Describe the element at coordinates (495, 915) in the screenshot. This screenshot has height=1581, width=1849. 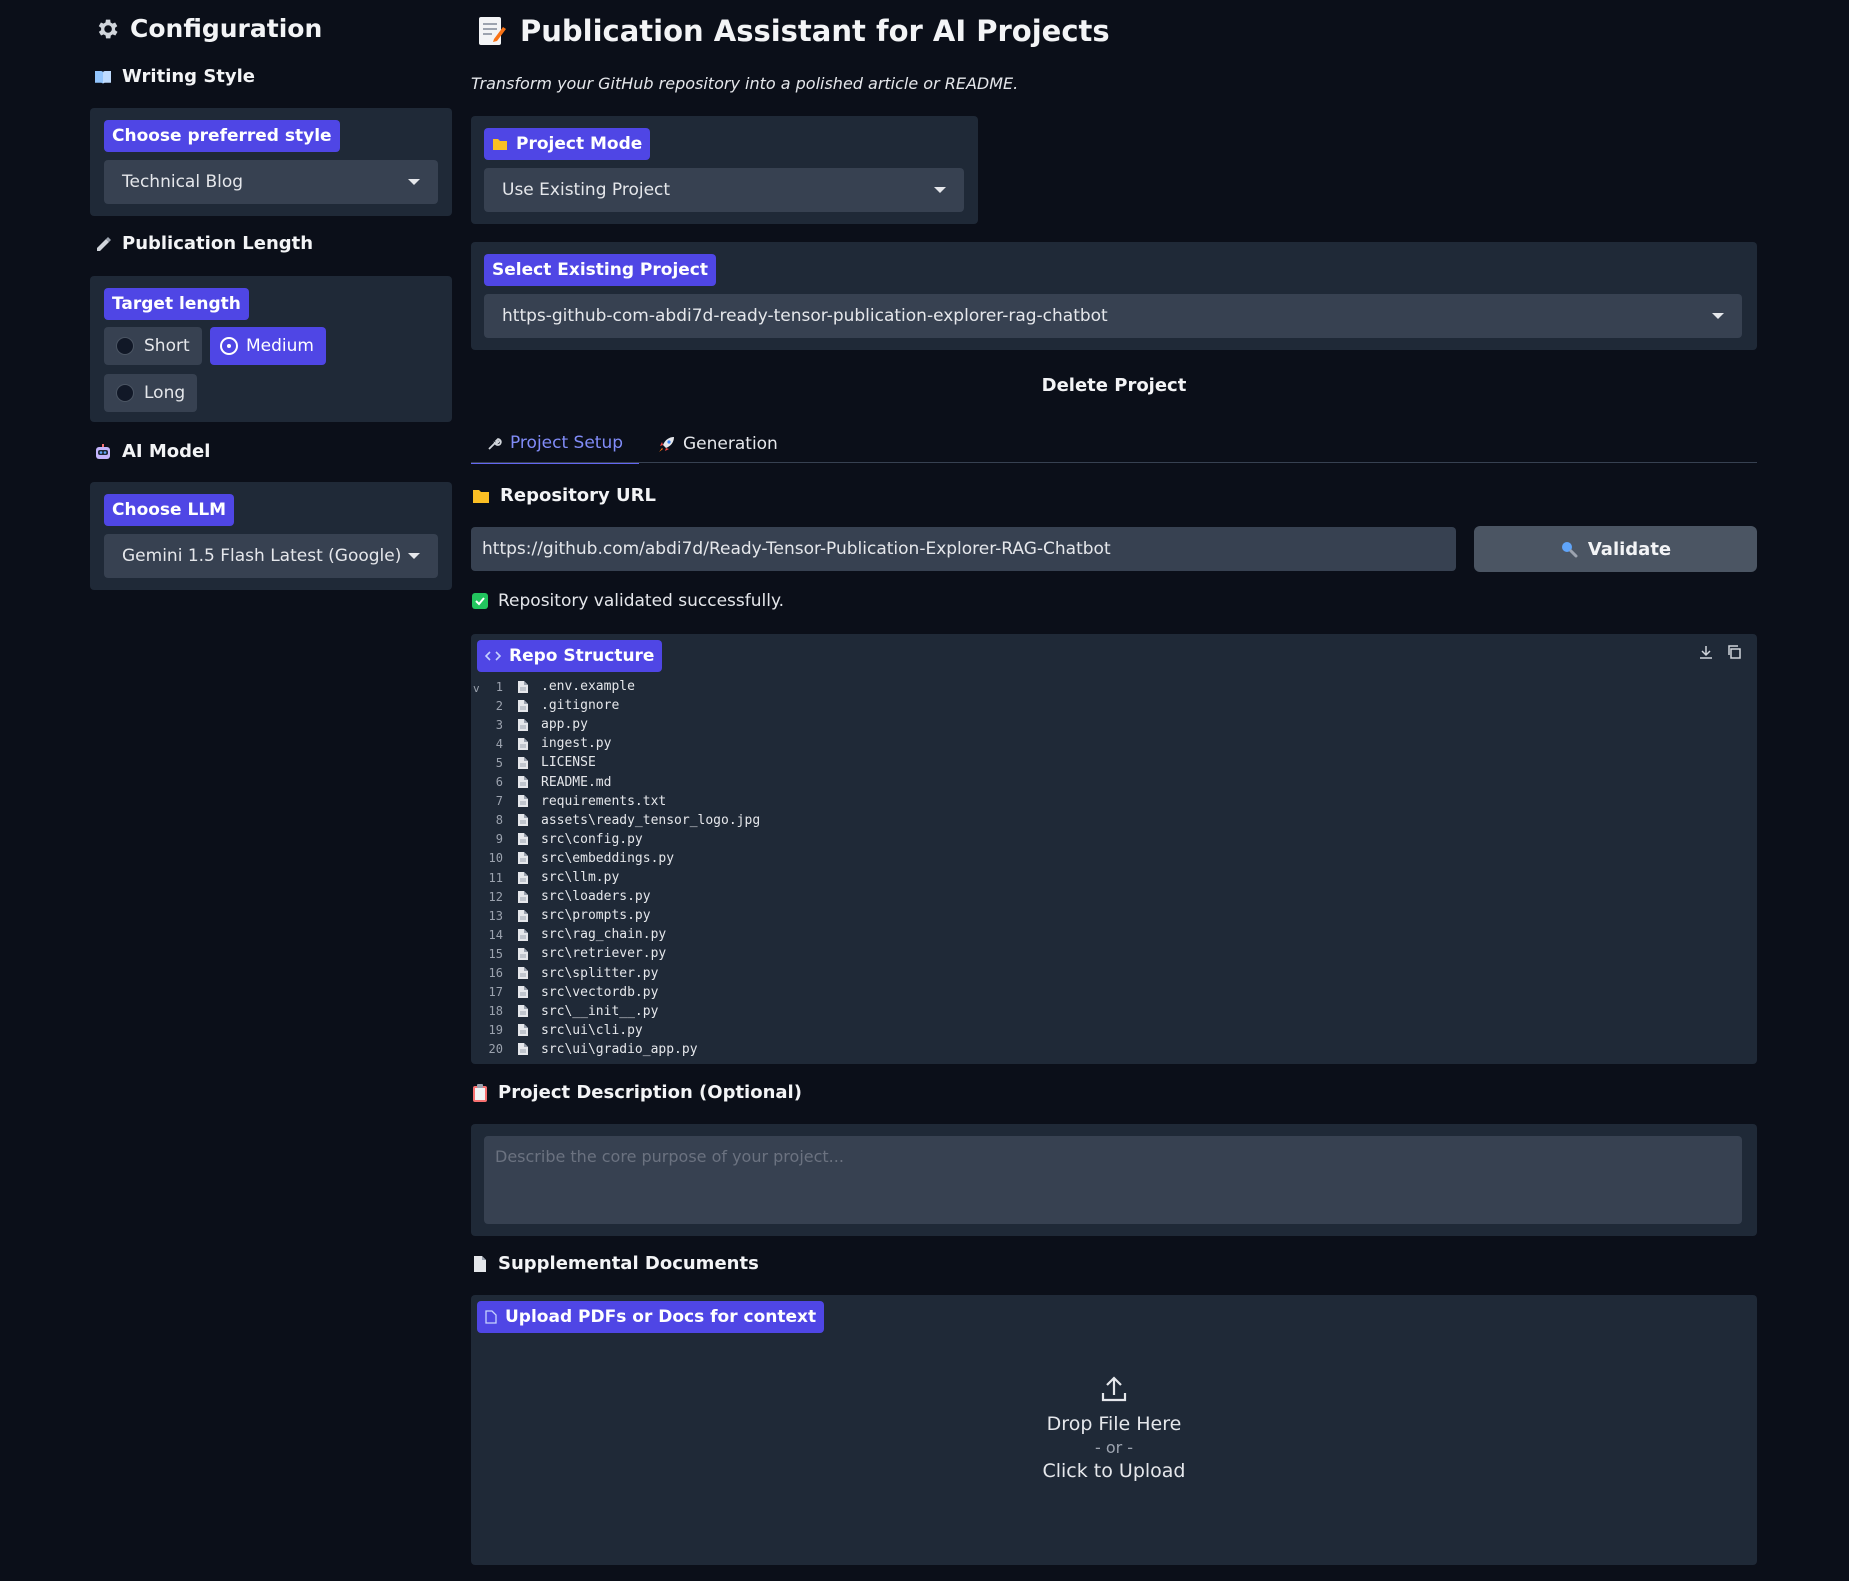
I see `line-number: 13` at that location.